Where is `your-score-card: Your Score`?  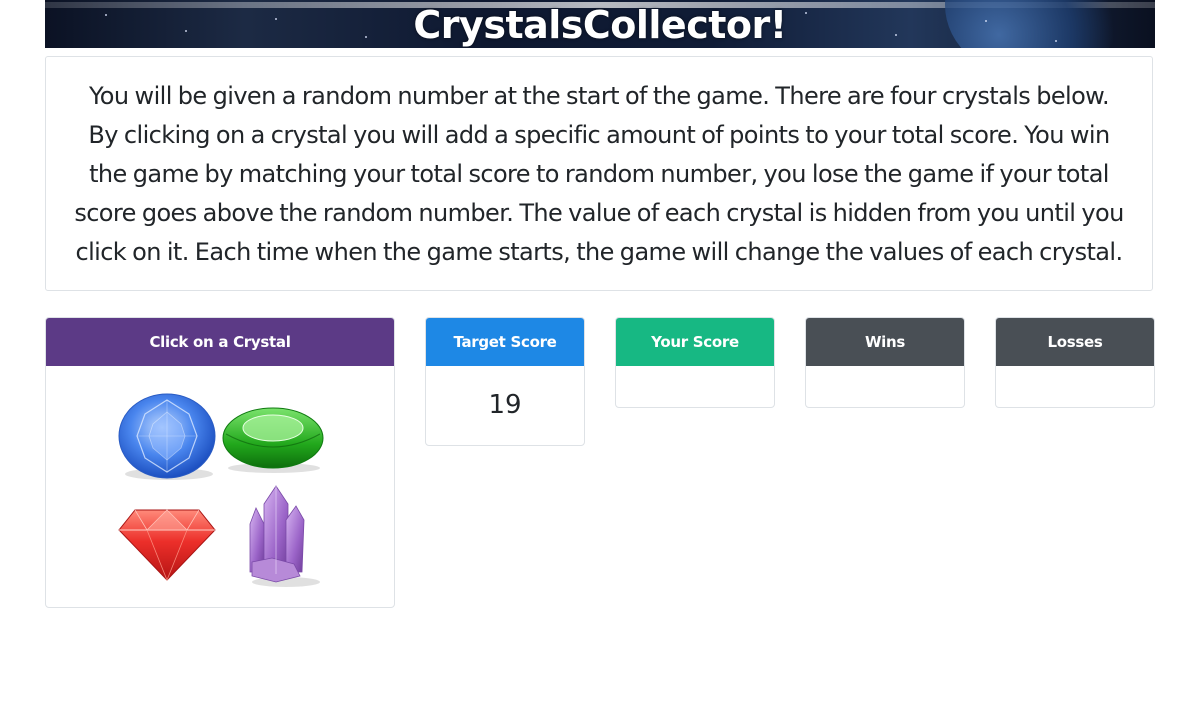
your-score-card: Your Score is located at coordinates (695, 362).